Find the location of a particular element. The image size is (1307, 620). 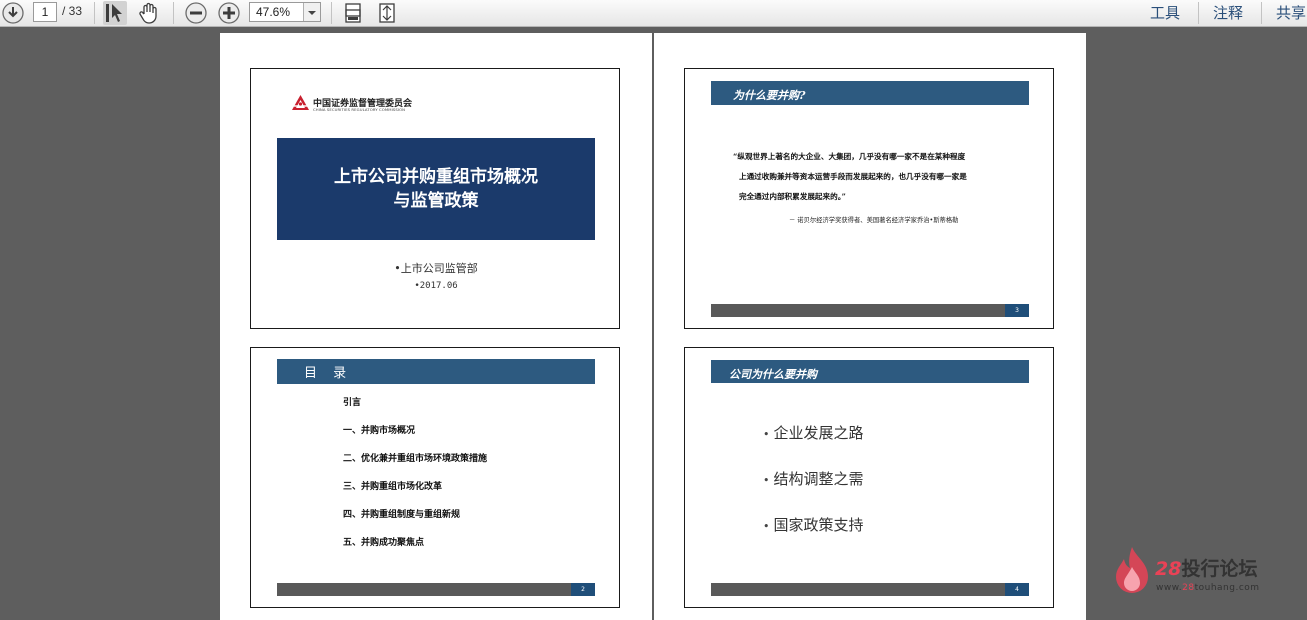

tools-menu-link: 工具 is located at coordinates (1165, 12).